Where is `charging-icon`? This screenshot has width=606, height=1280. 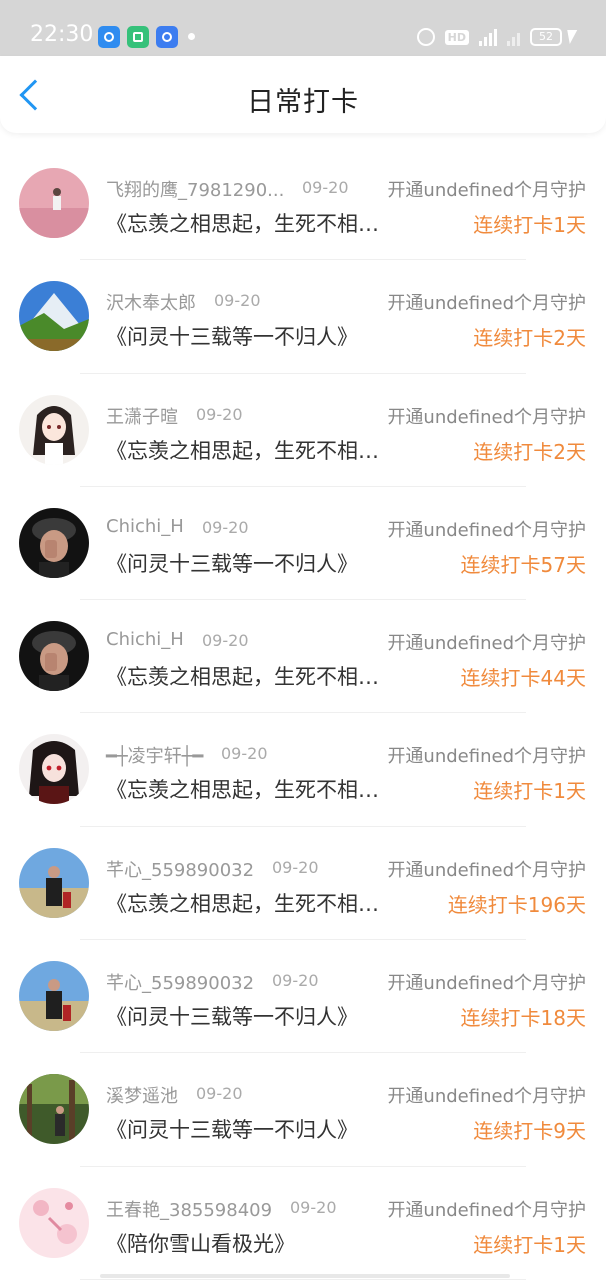 charging-icon is located at coordinates (571, 37).